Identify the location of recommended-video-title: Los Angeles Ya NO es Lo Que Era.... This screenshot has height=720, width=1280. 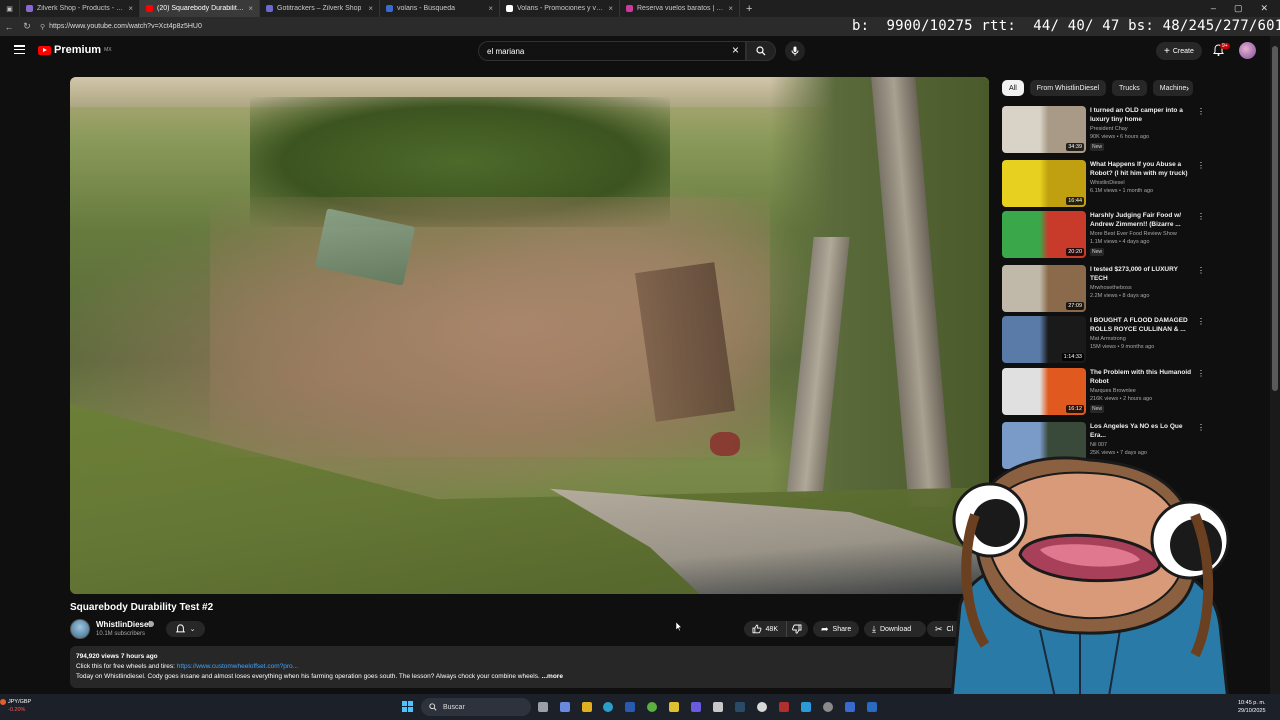
(1143, 431).